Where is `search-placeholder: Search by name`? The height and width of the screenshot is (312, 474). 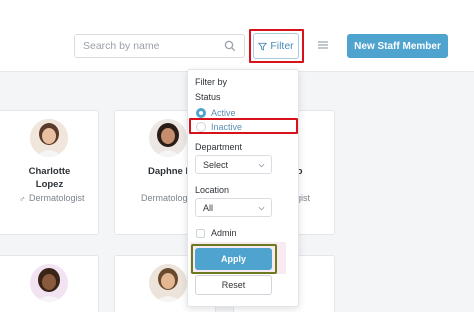
search-placeholder: Search by name is located at coordinates (121, 46).